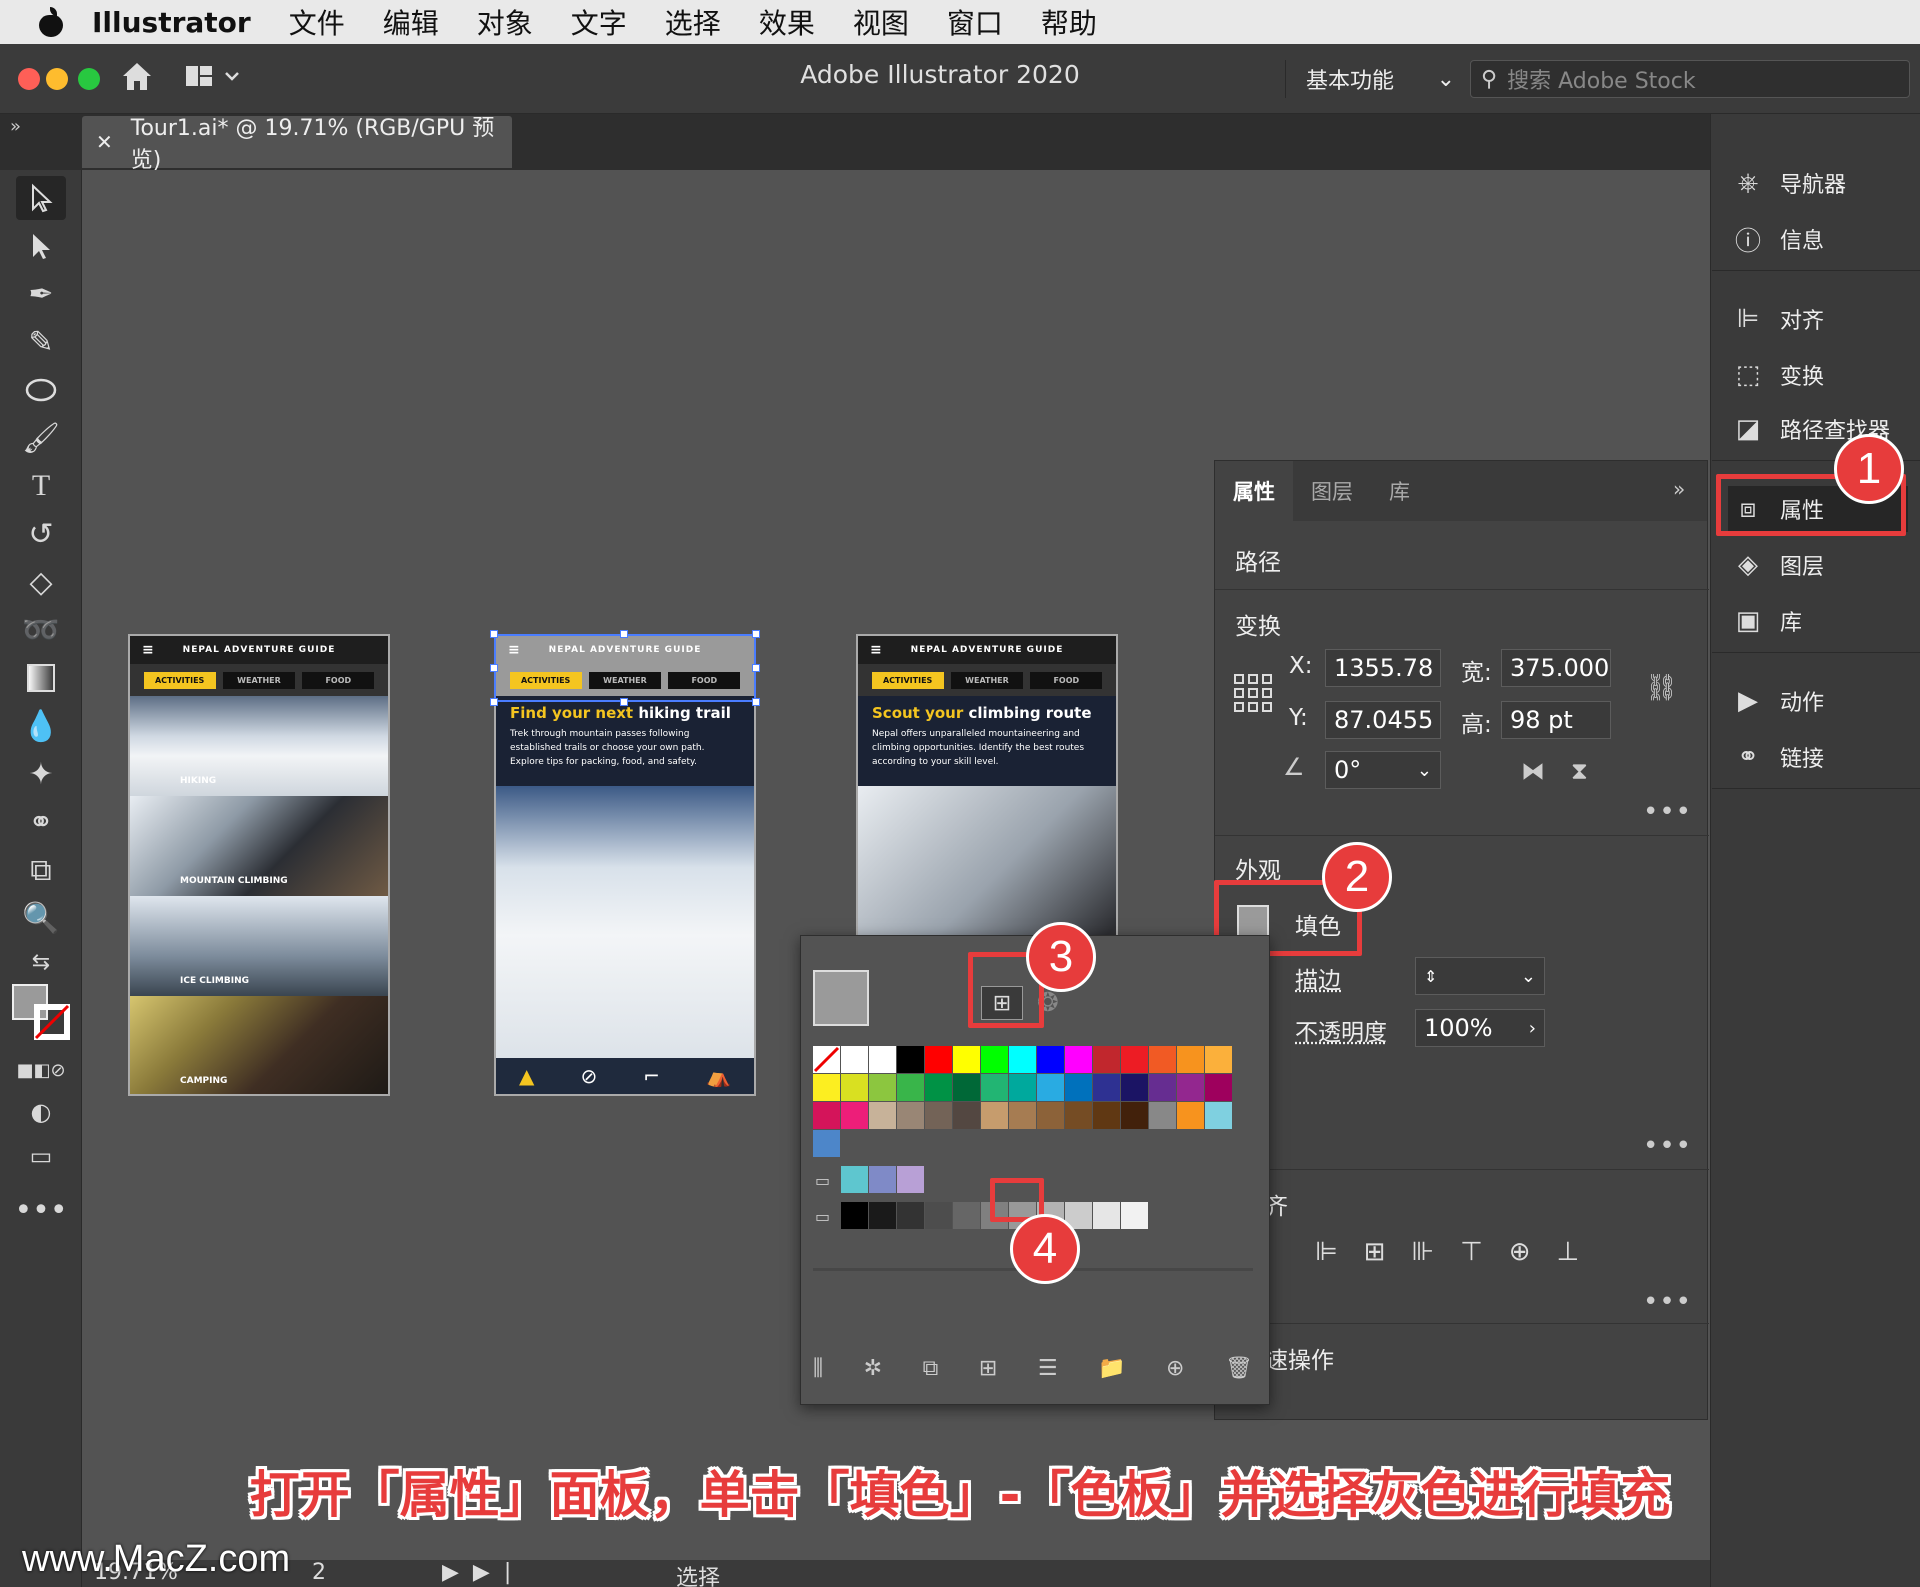 Image resolution: width=1920 pixels, height=1587 pixels. What do you see at coordinates (1480, 976) in the screenshot?
I see `stroke-weight-field: ⇕ ⌄` at bounding box center [1480, 976].